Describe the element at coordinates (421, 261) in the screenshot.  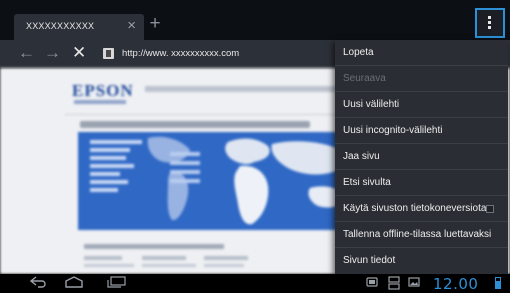
I see `menu-item-sivun-tiedot: Sivun tiedot` at that location.